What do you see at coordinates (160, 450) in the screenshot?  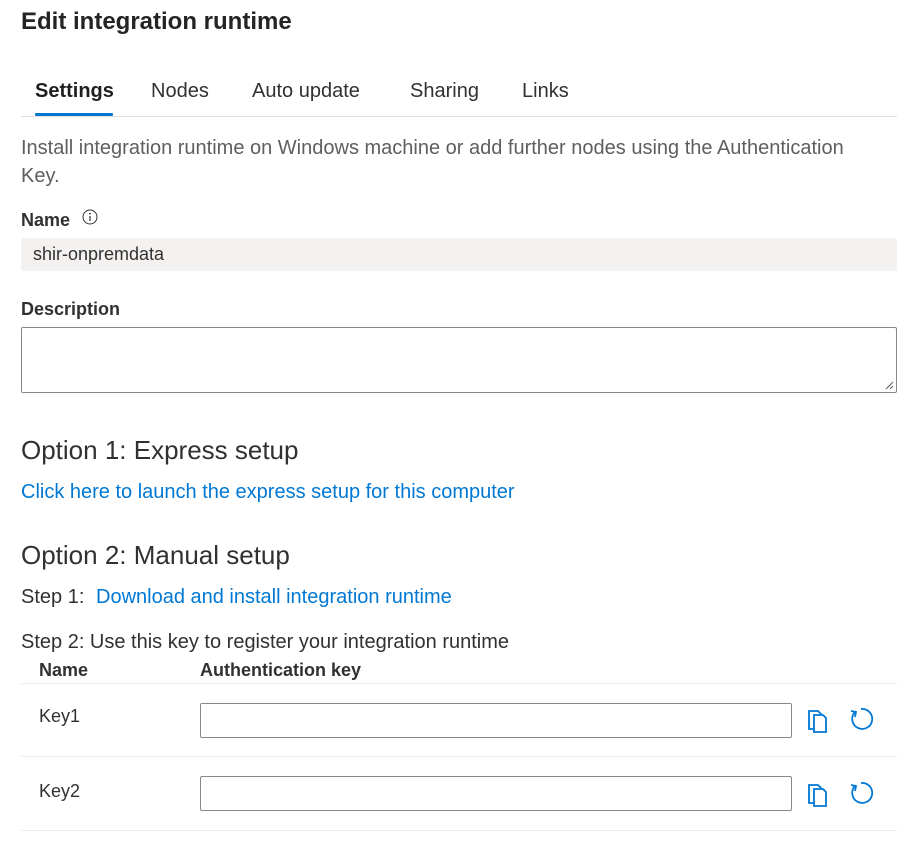 I see `option1-title: Option 1: Express setup` at bounding box center [160, 450].